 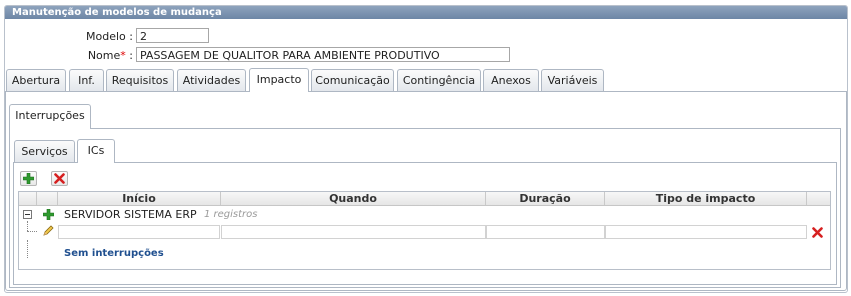 I want to click on cell-inicio, so click(x=139, y=232).